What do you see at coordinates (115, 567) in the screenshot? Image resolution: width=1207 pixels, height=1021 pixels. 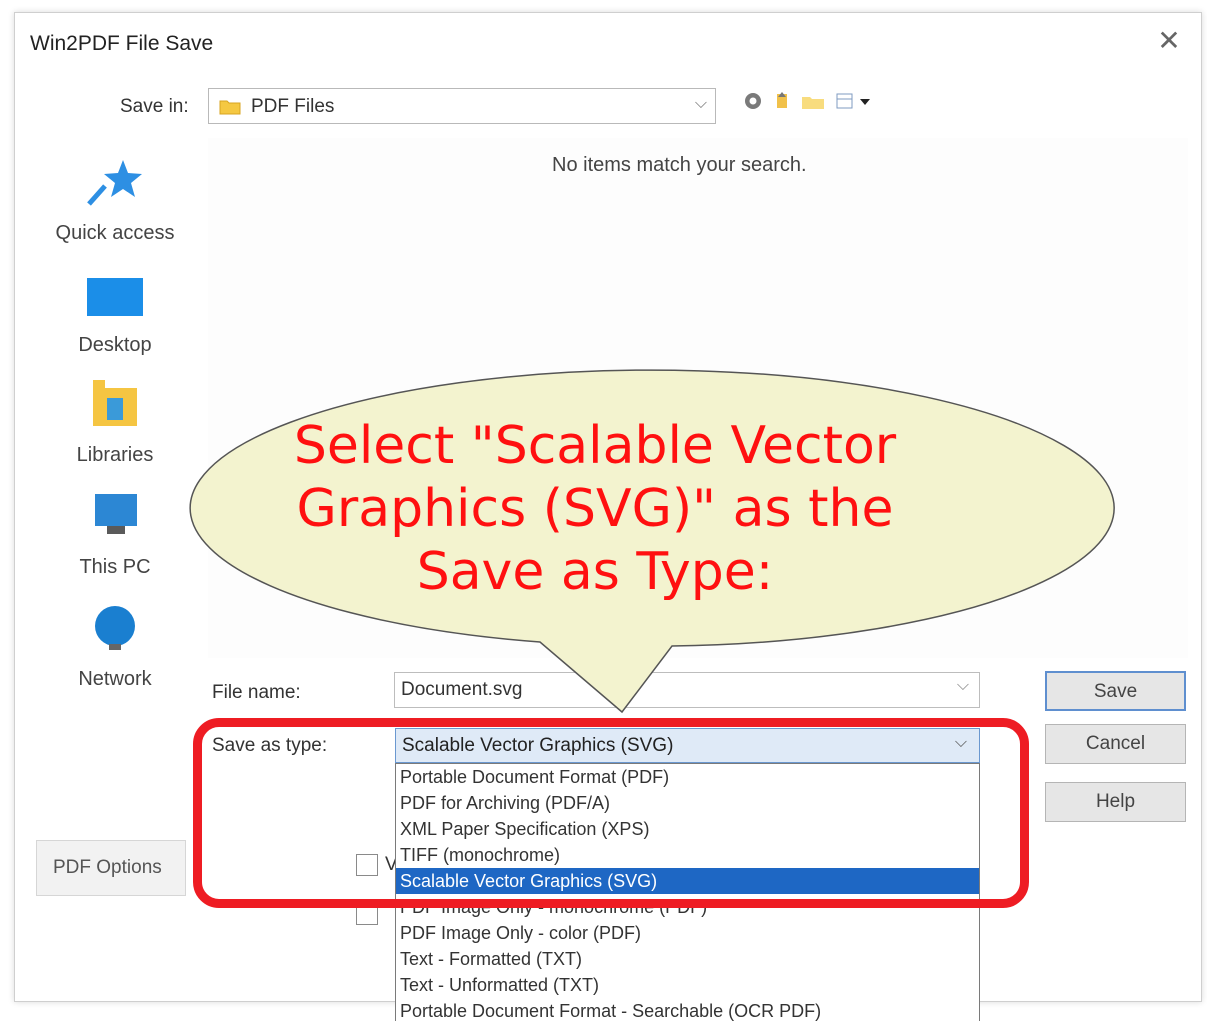 I see `place-label: This PC` at bounding box center [115, 567].